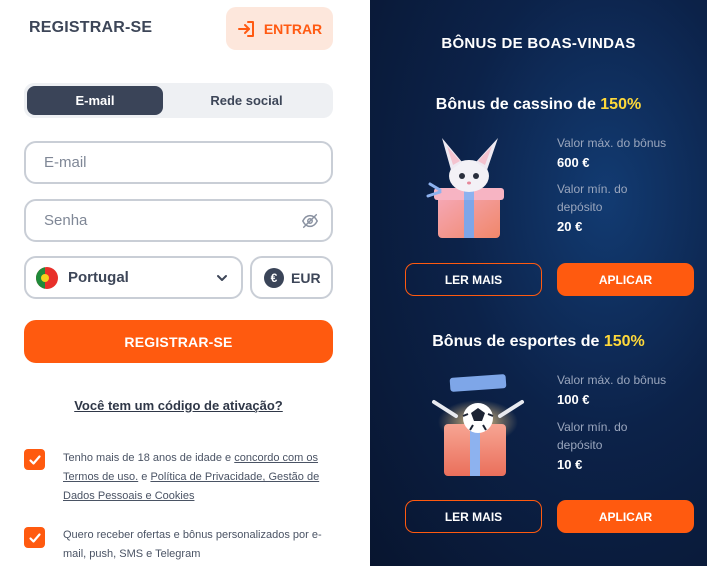 The width and height of the screenshot is (707, 566). I want to click on max-bonus-value: 600 €, so click(573, 162).